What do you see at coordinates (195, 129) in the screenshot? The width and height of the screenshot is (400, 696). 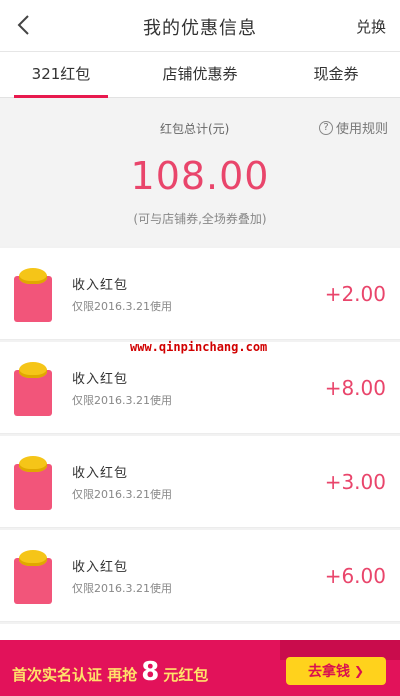 I see `total-label: 红包总计(元)` at bounding box center [195, 129].